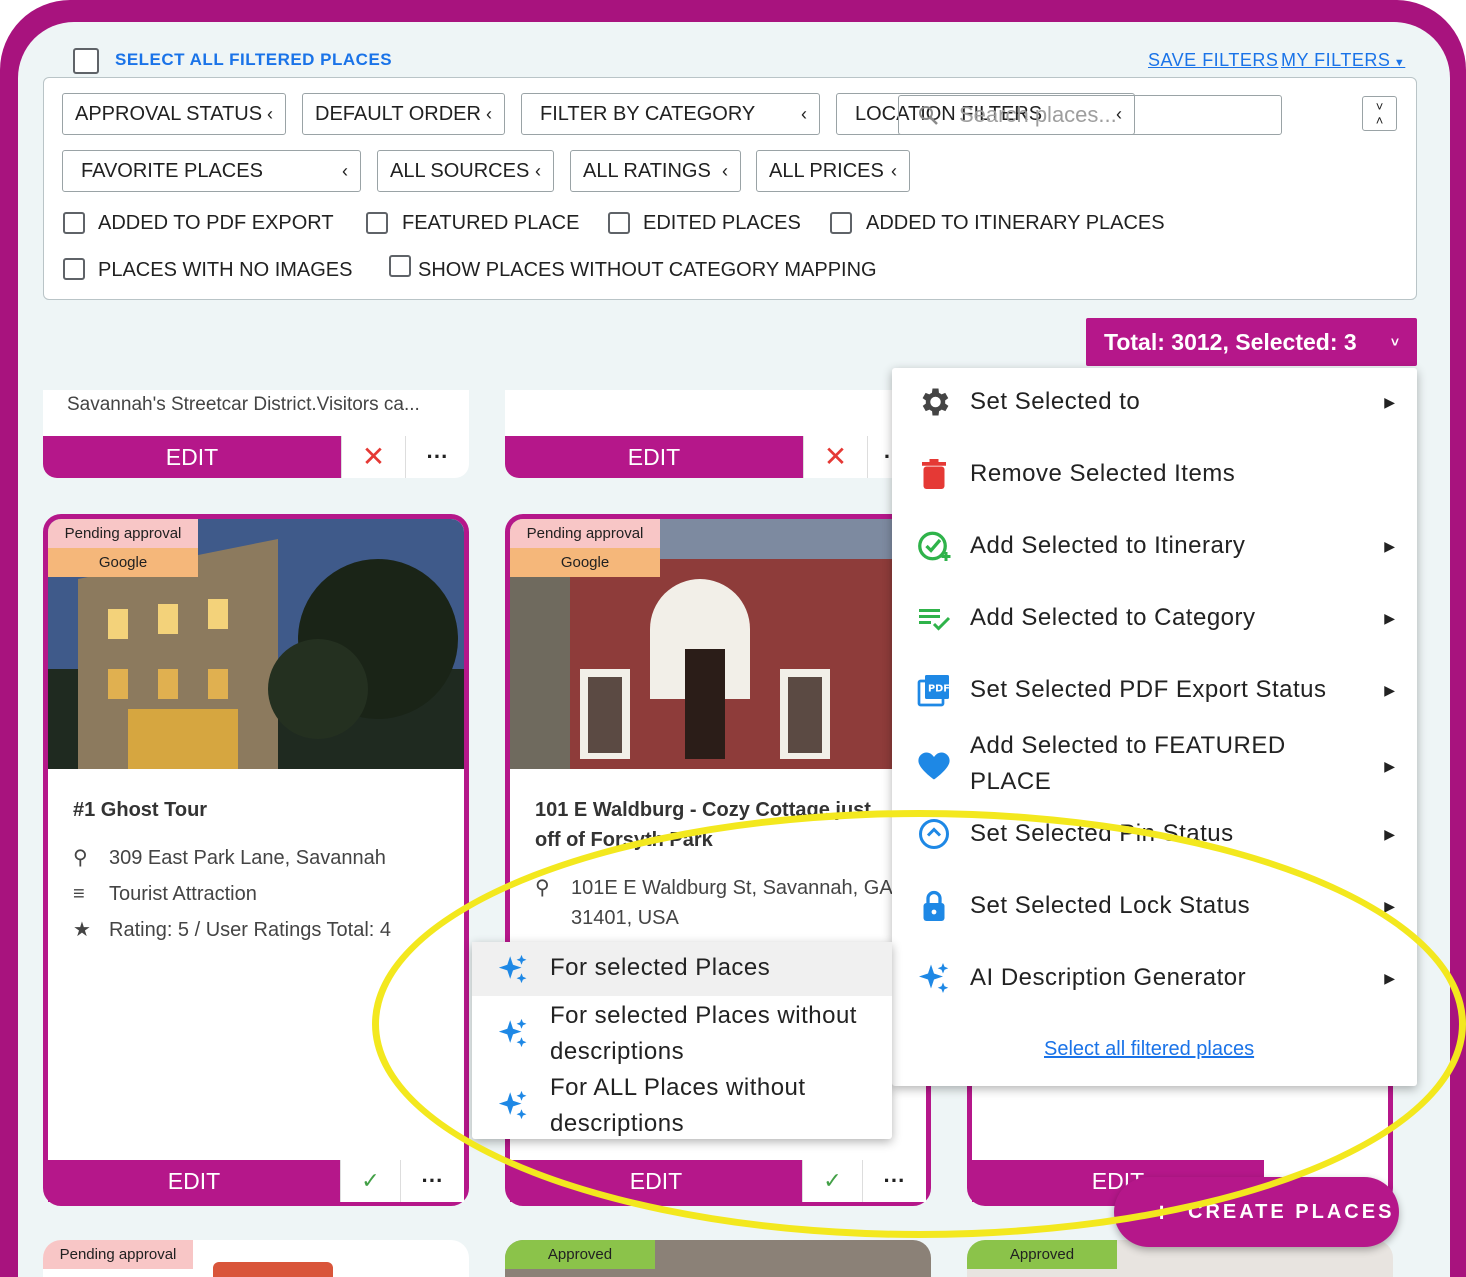  What do you see at coordinates (1154, 836) in the screenshot?
I see `menu-item-pin-status: Set Selected Pin Status ▶` at bounding box center [1154, 836].